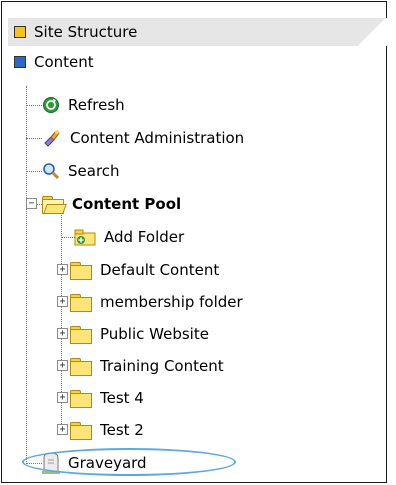  What do you see at coordinates (31, 203) in the screenshot?
I see `collapse-toggle: −` at bounding box center [31, 203].